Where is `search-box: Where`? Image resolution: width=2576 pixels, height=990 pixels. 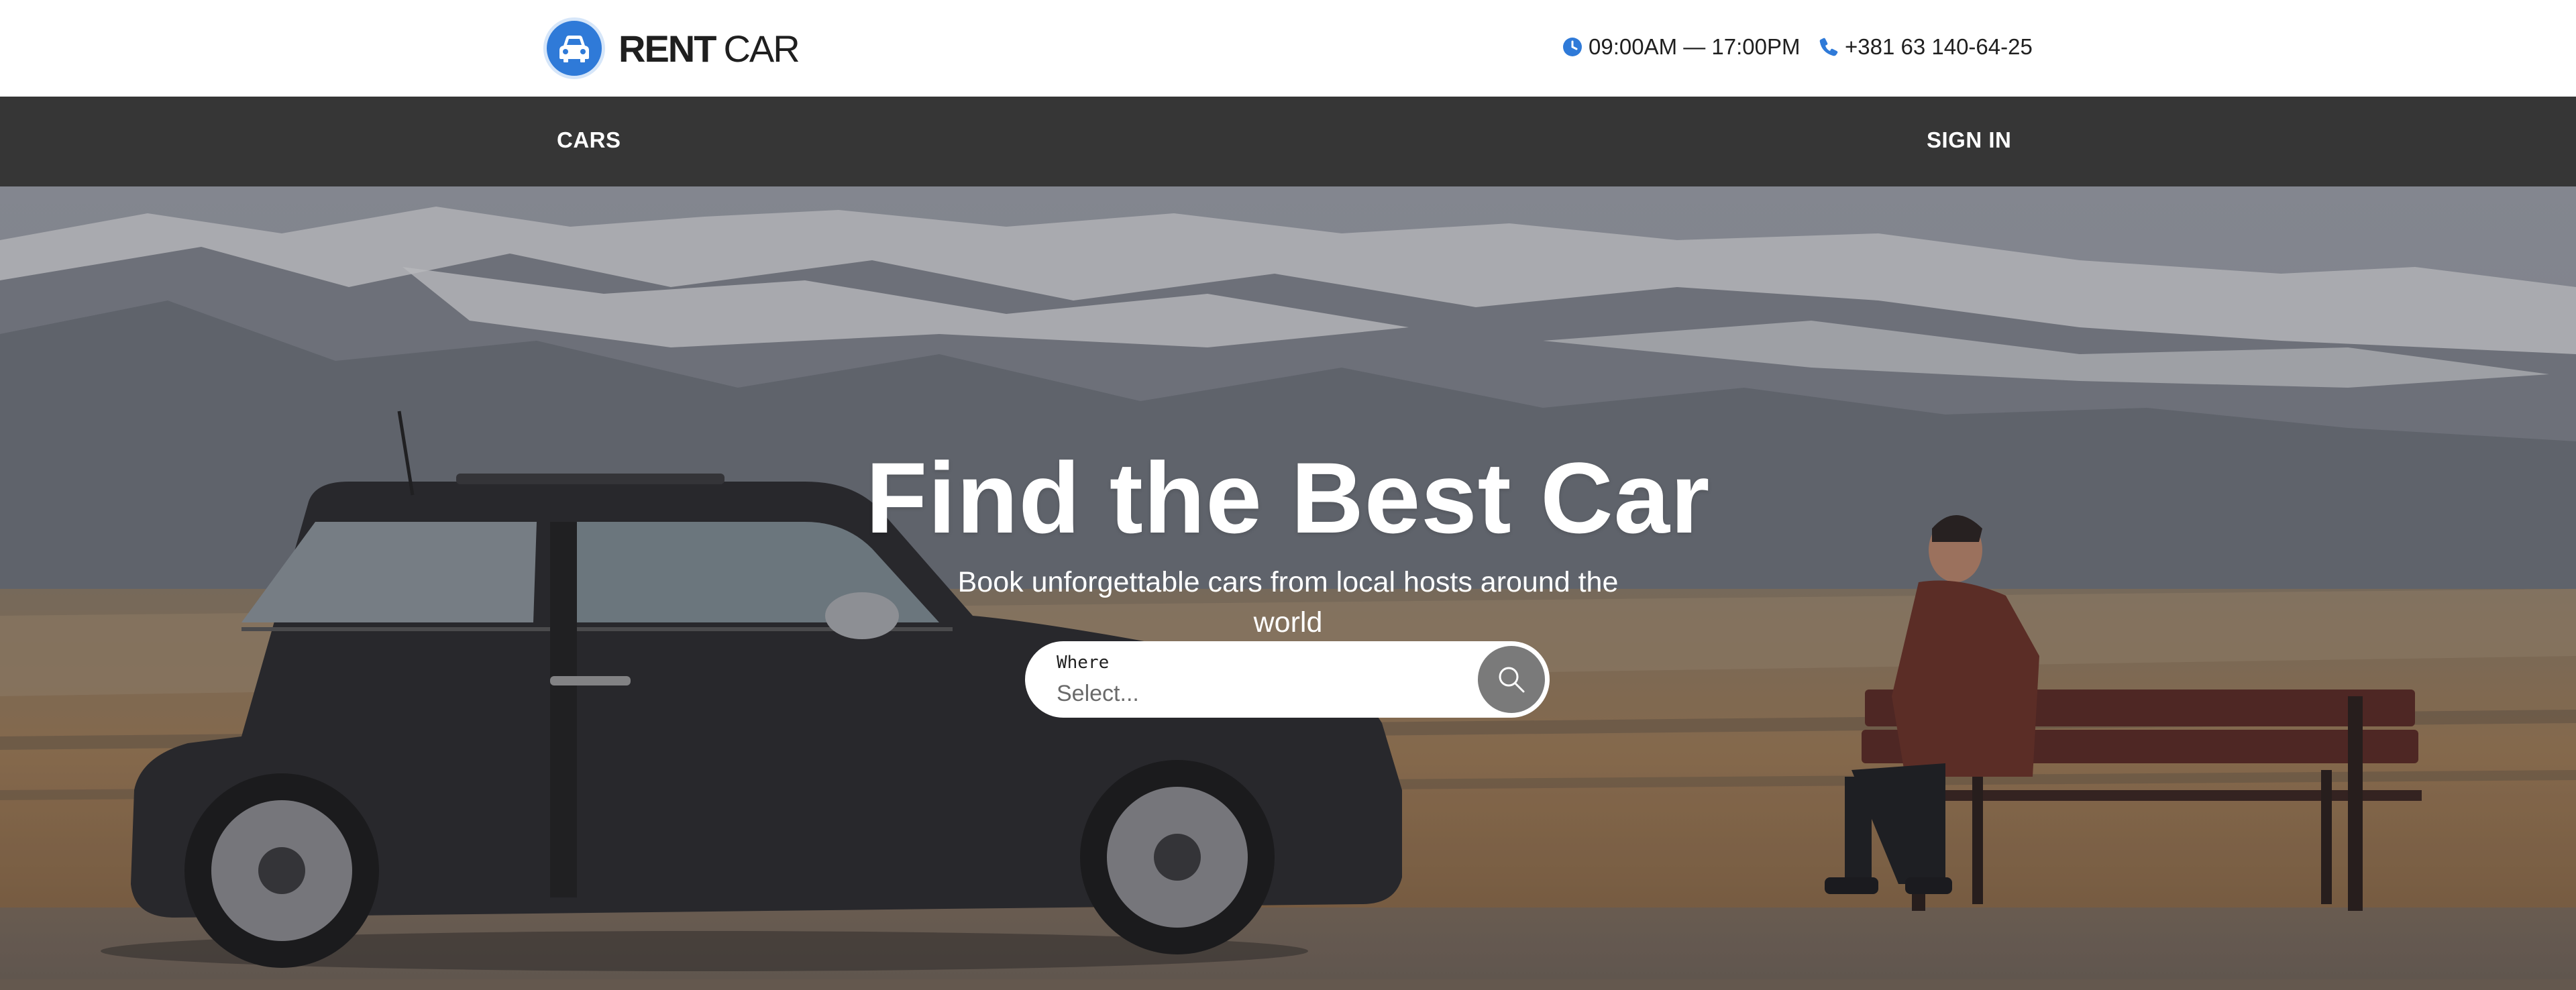 search-box: Where is located at coordinates (1287, 680).